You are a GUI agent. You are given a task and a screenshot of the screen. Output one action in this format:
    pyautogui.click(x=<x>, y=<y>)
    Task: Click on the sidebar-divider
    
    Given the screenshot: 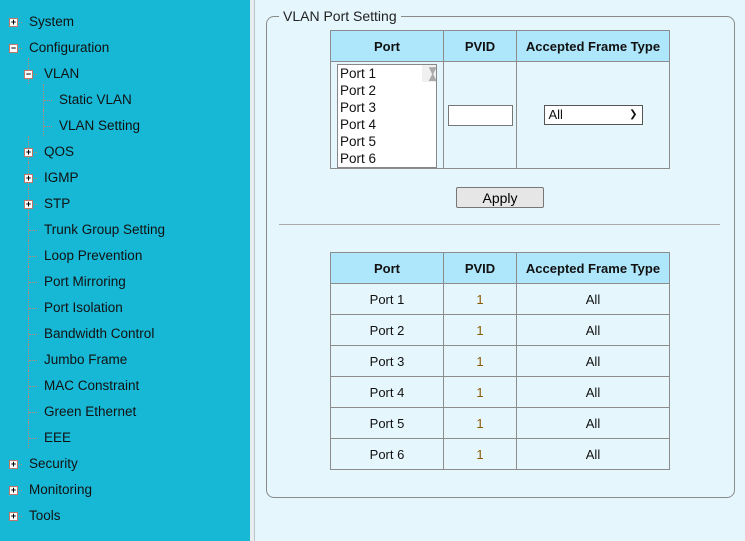 What is the action you would take?
    pyautogui.click(x=252, y=270)
    